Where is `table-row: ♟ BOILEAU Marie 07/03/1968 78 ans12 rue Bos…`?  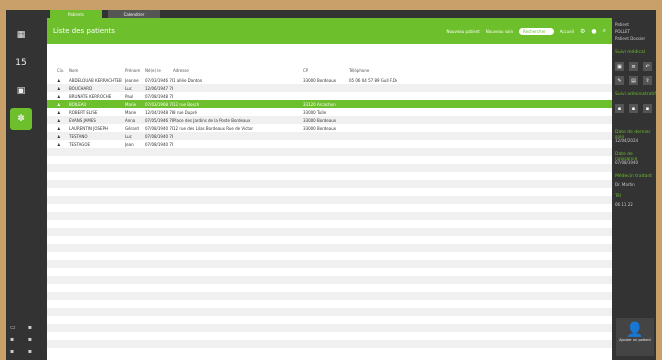 table-row: ♟ BOILEAU Marie 07/03/1968 78 ans12 rue Bos… is located at coordinates (329, 104).